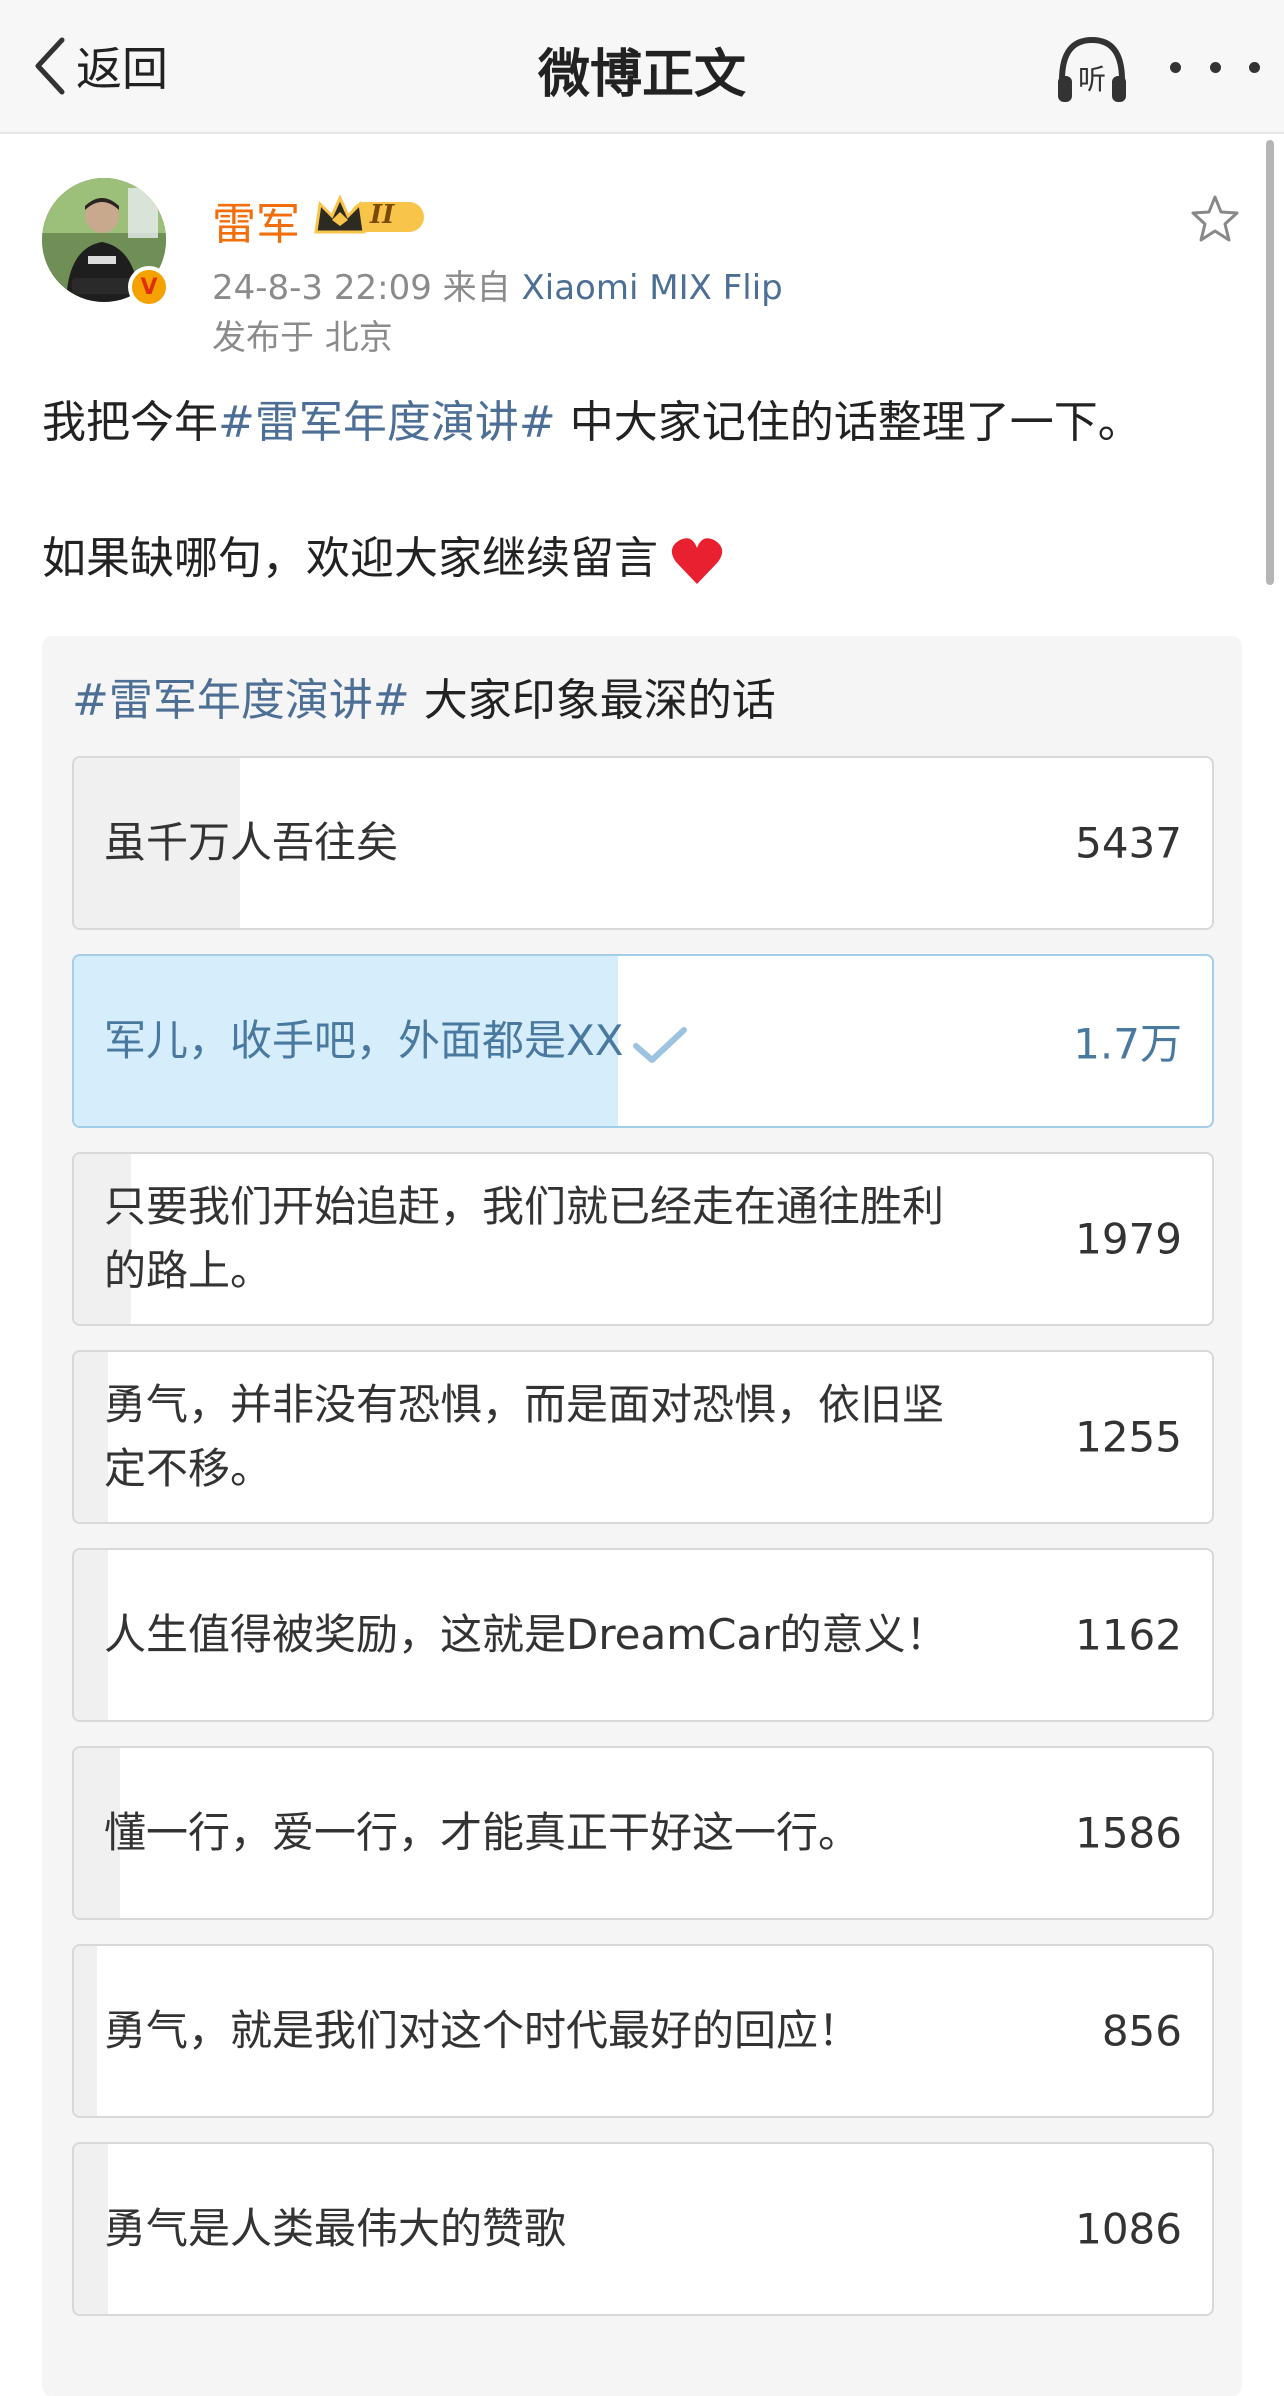 The width and height of the screenshot is (1284, 2396). Describe the element at coordinates (526, 1634) in the screenshot. I see `poll-option-text: 人生值得被奖励，这就是DreamCar的意义！` at that location.